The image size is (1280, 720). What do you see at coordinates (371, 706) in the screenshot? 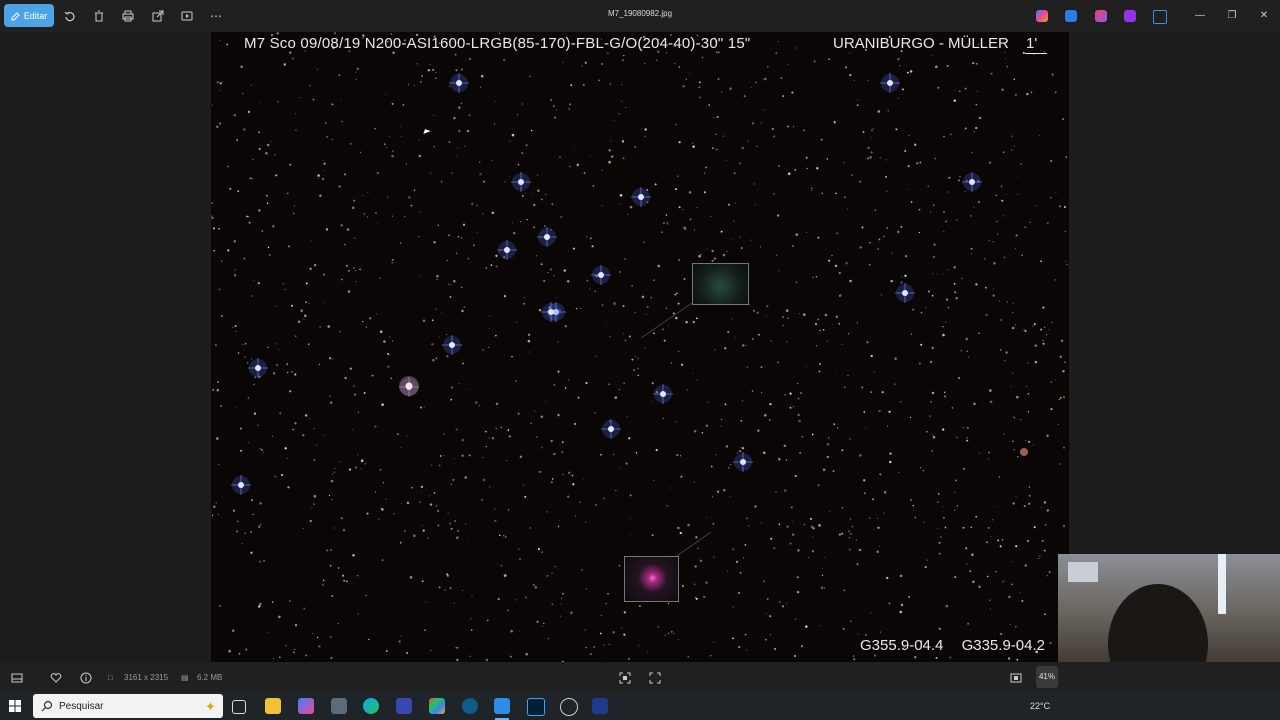
I see `edge-icon` at bounding box center [371, 706].